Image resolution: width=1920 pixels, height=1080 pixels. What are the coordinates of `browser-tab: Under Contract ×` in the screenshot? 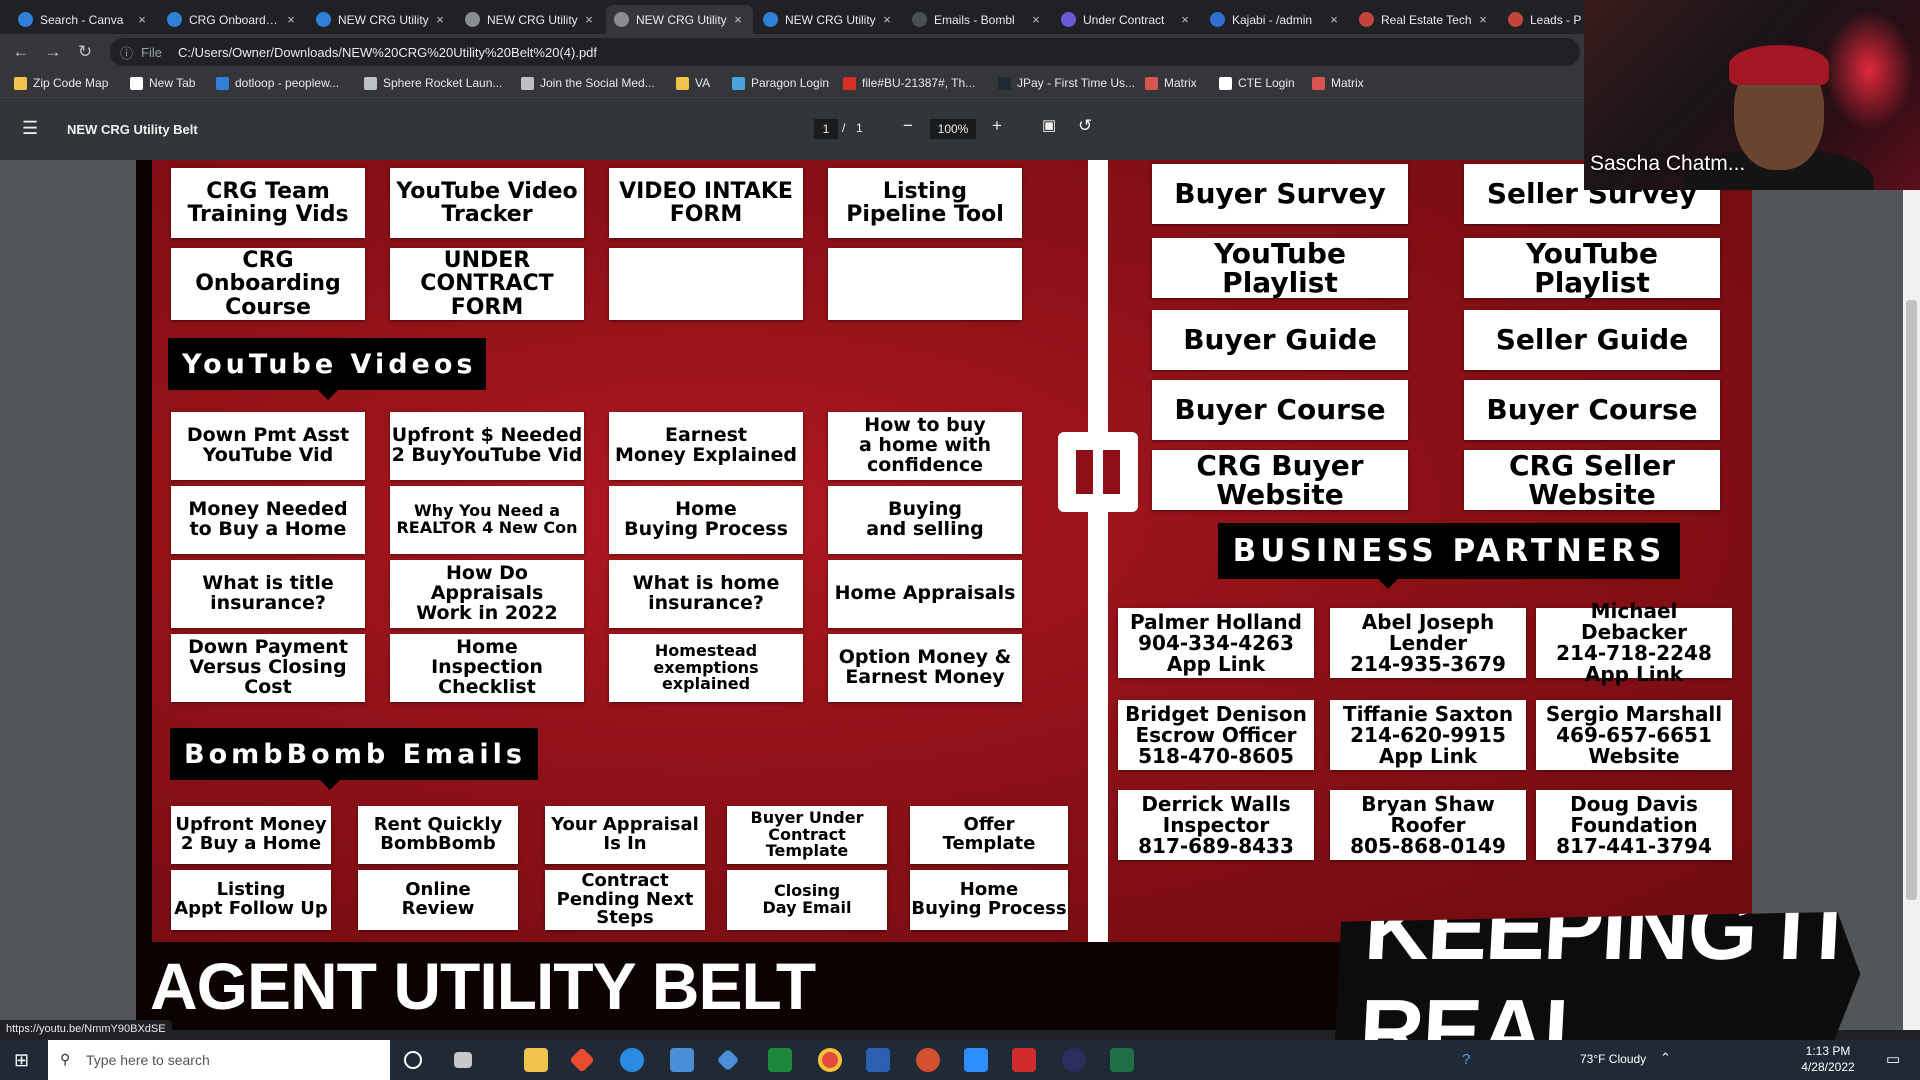 It's located at (1126, 19).